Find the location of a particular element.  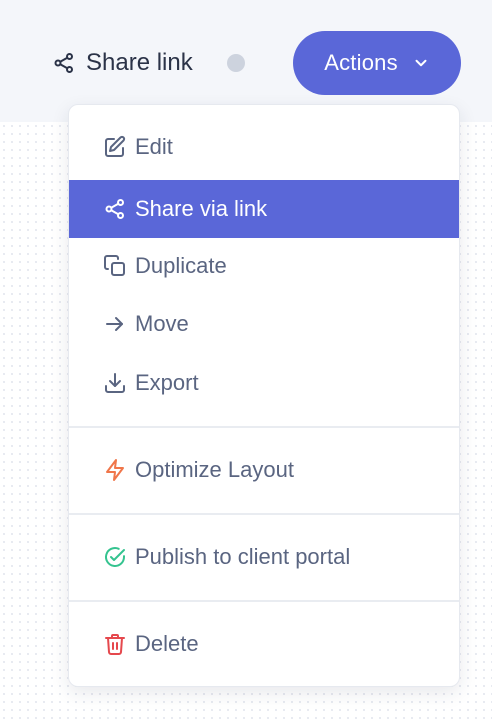

actions-dropdown-button: Actions is located at coordinates (377, 63).